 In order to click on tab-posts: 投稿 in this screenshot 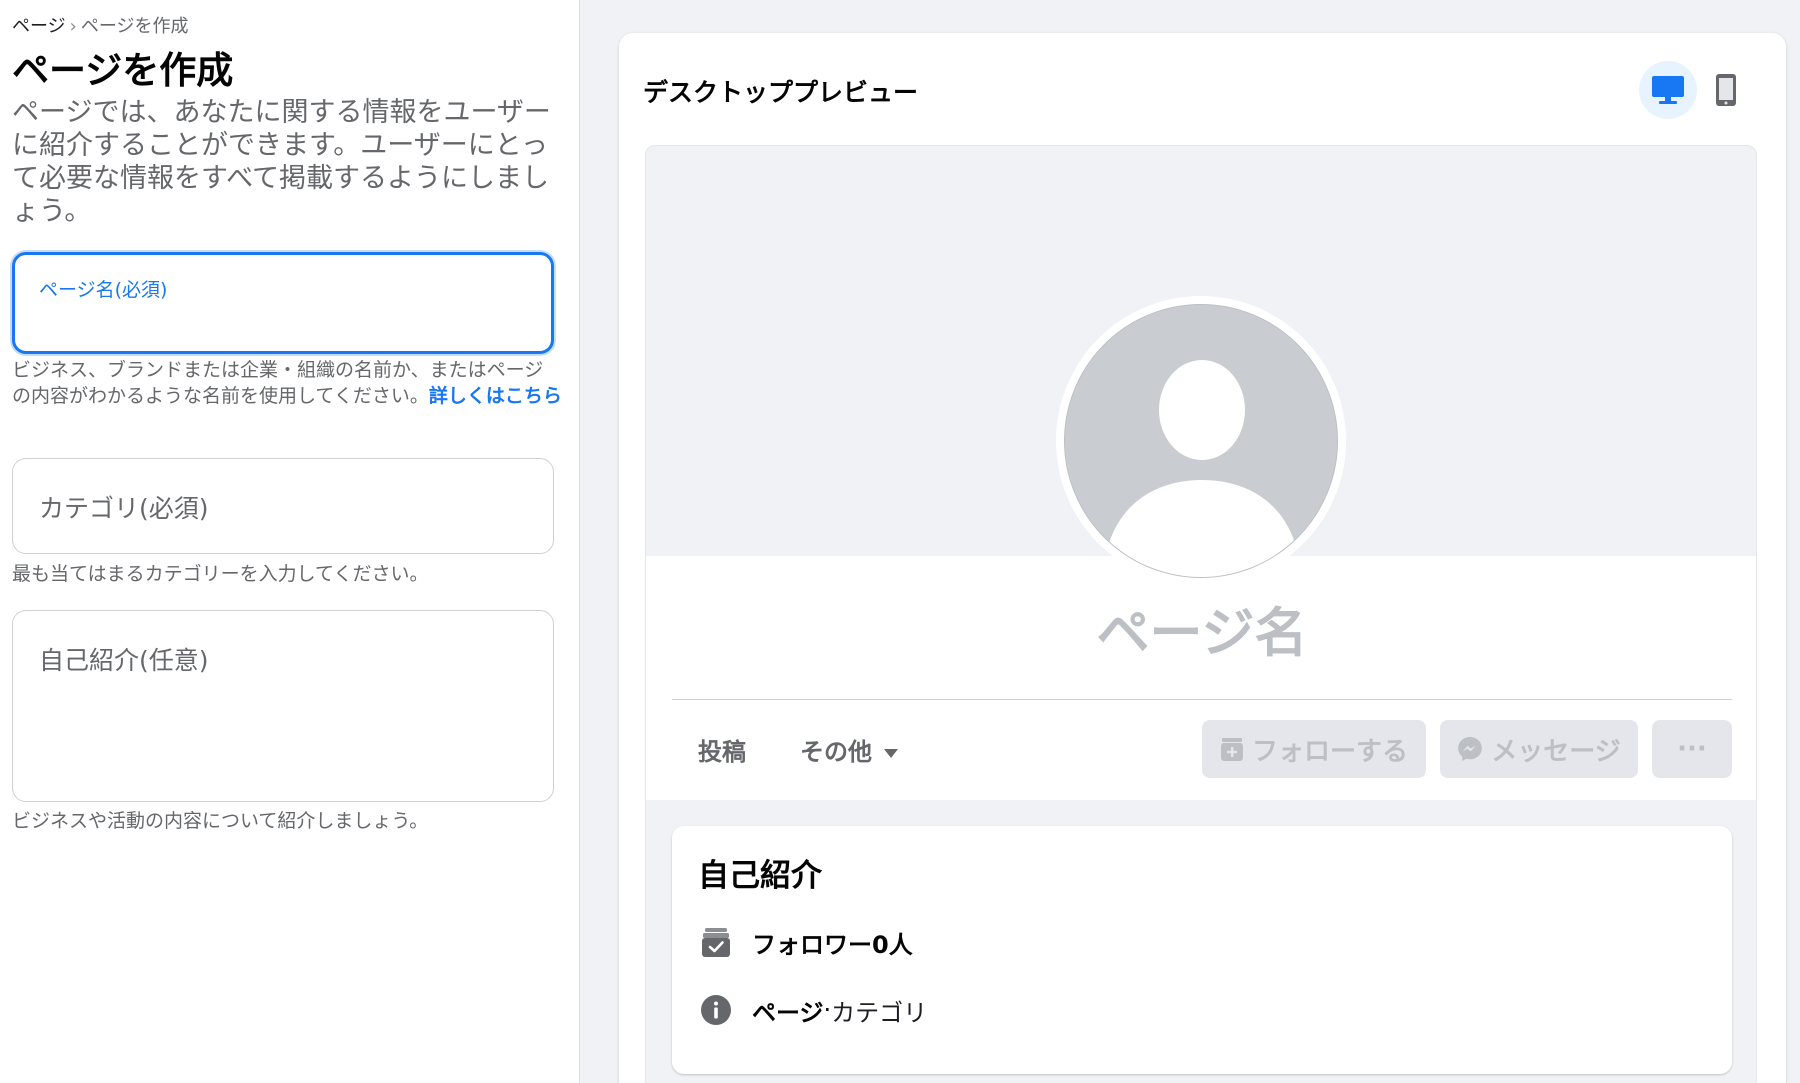, I will do `click(722, 749)`.